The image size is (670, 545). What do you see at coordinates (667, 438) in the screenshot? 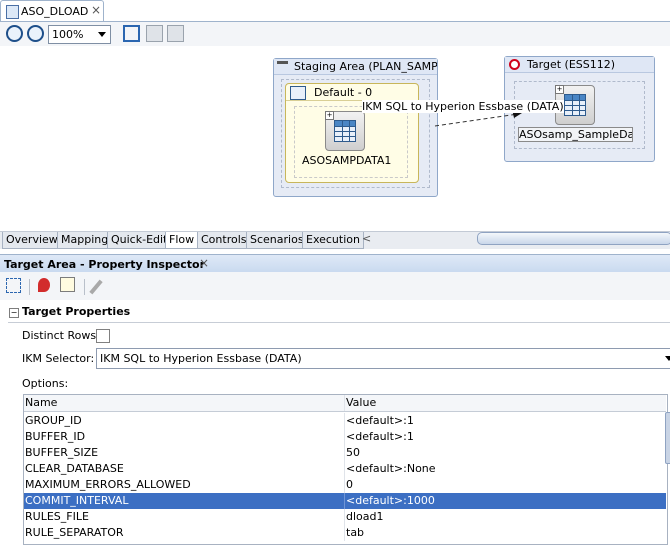
I see `vertical-scrollbar` at bounding box center [667, 438].